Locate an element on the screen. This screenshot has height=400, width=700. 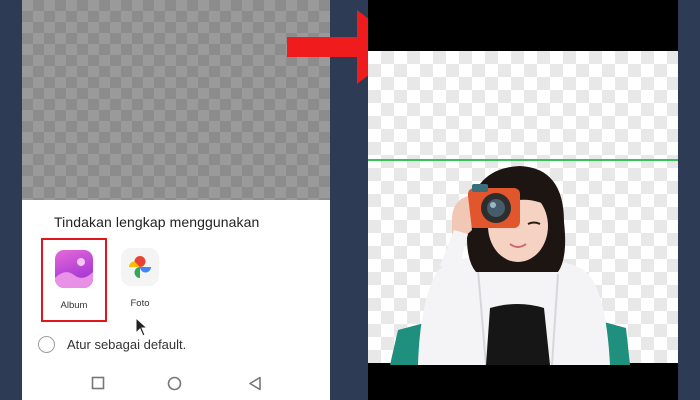
album-app-label: Album is located at coordinates (74, 305).